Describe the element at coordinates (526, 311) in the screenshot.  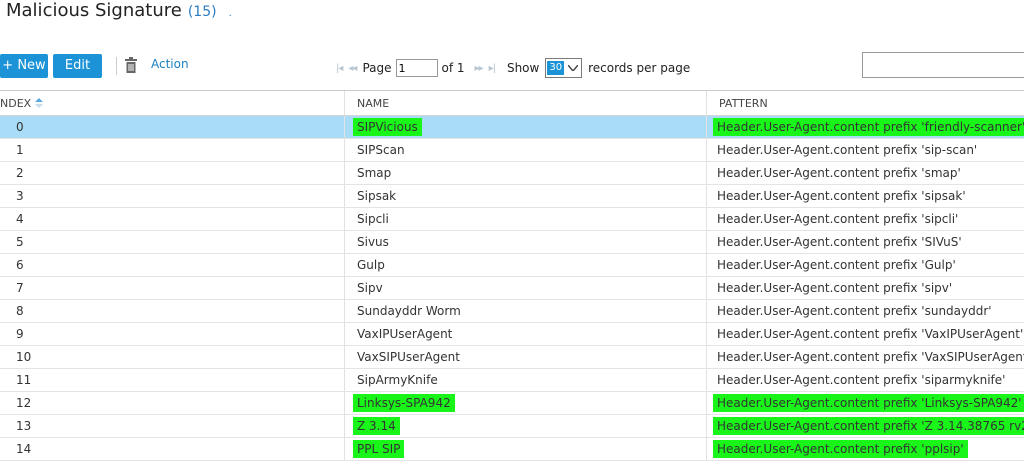
I see `row-name-cell: Sundayddr Worm` at that location.